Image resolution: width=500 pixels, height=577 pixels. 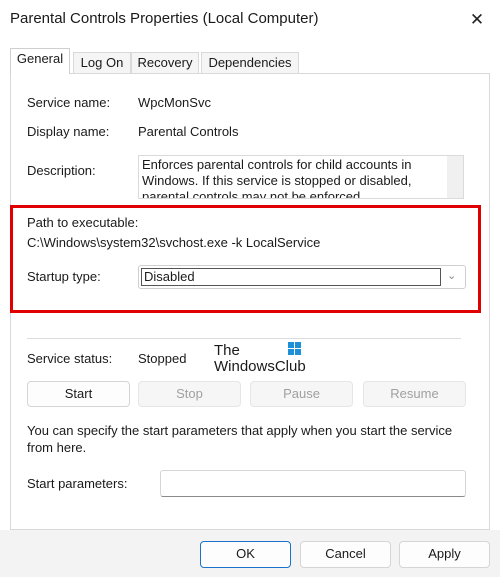 I want to click on resume-button: Resume, so click(x=414, y=394).